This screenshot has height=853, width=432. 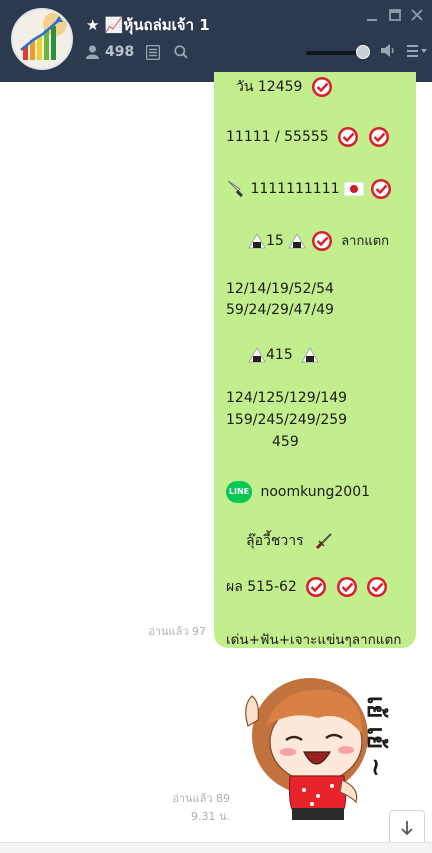 What do you see at coordinates (153, 52) in the screenshot?
I see `notes-icon` at bounding box center [153, 52].